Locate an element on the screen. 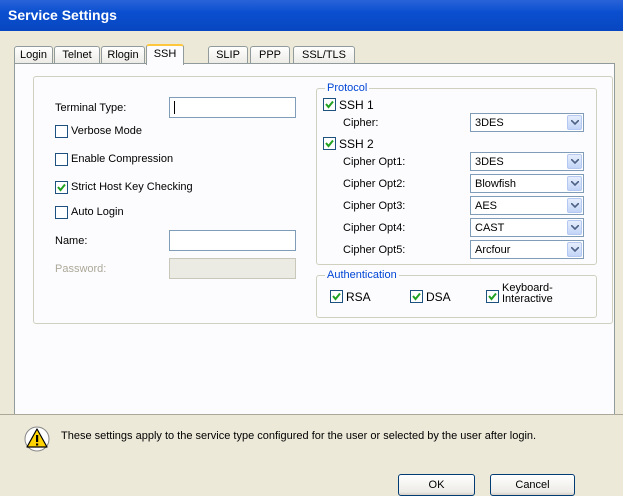 This screenshot has width=623, height=496. ssh2-label: SSH 2 is located at coordinates (356, 144).